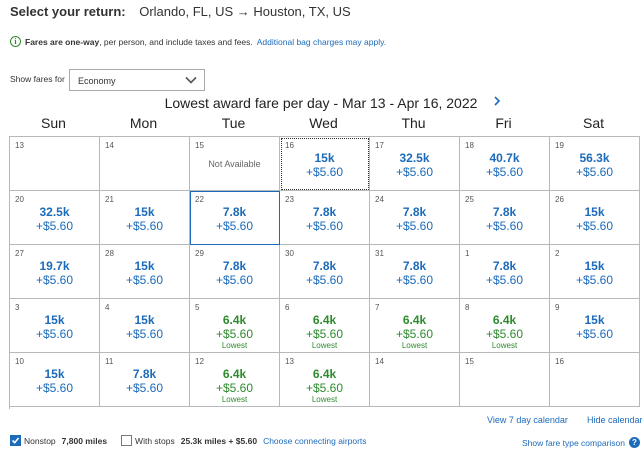 This screenshot has height=454, width=642. Describe the element at coordinates (377, 307) in the screenshot. I see `day-number: 7` at that location.